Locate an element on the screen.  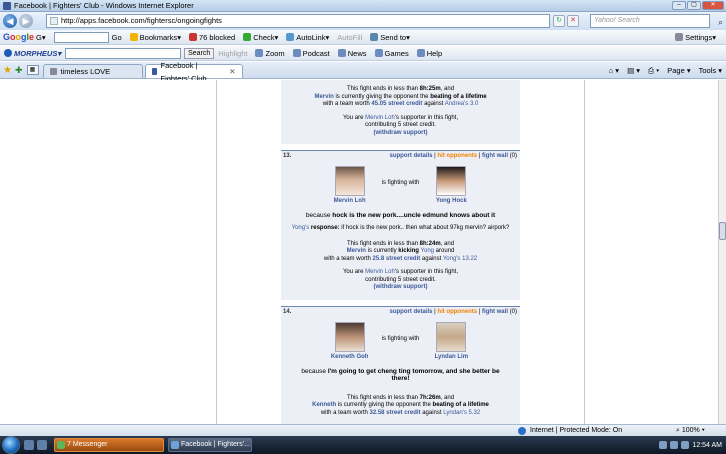
news-icon is located at coordinates (341, 53).